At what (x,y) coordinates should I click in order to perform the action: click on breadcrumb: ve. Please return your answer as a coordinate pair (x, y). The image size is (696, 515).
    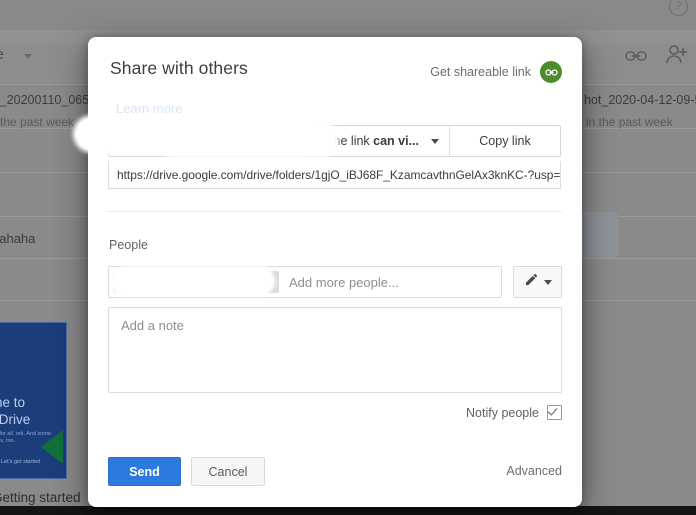
    Looking at the image, I should click on (2, 54).